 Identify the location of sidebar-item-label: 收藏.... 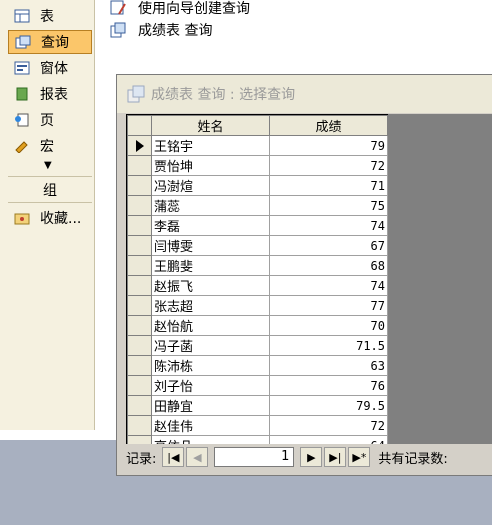
(61, 219).